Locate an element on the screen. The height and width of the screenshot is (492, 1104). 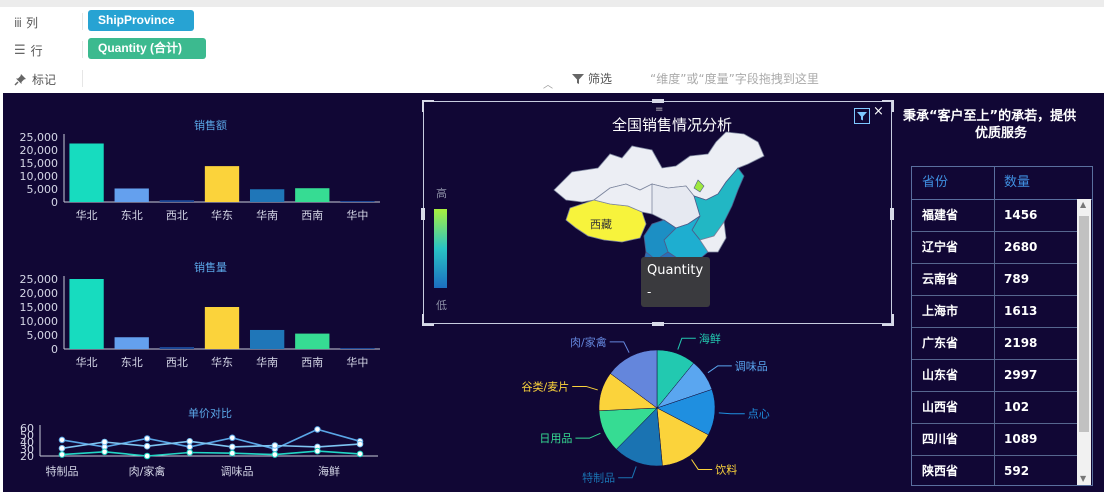
price-compare-line-chart: 2030405060特制品 肉/家禽 调味品 海鲜 is located at coordinates (199, 450).